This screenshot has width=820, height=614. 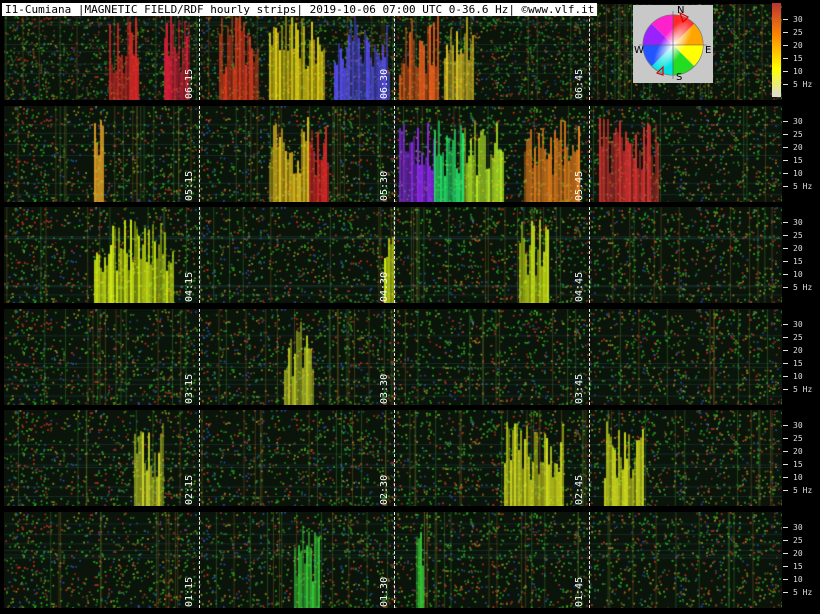 I want to click on time-label: 05:30, so click(x=384, y=185).